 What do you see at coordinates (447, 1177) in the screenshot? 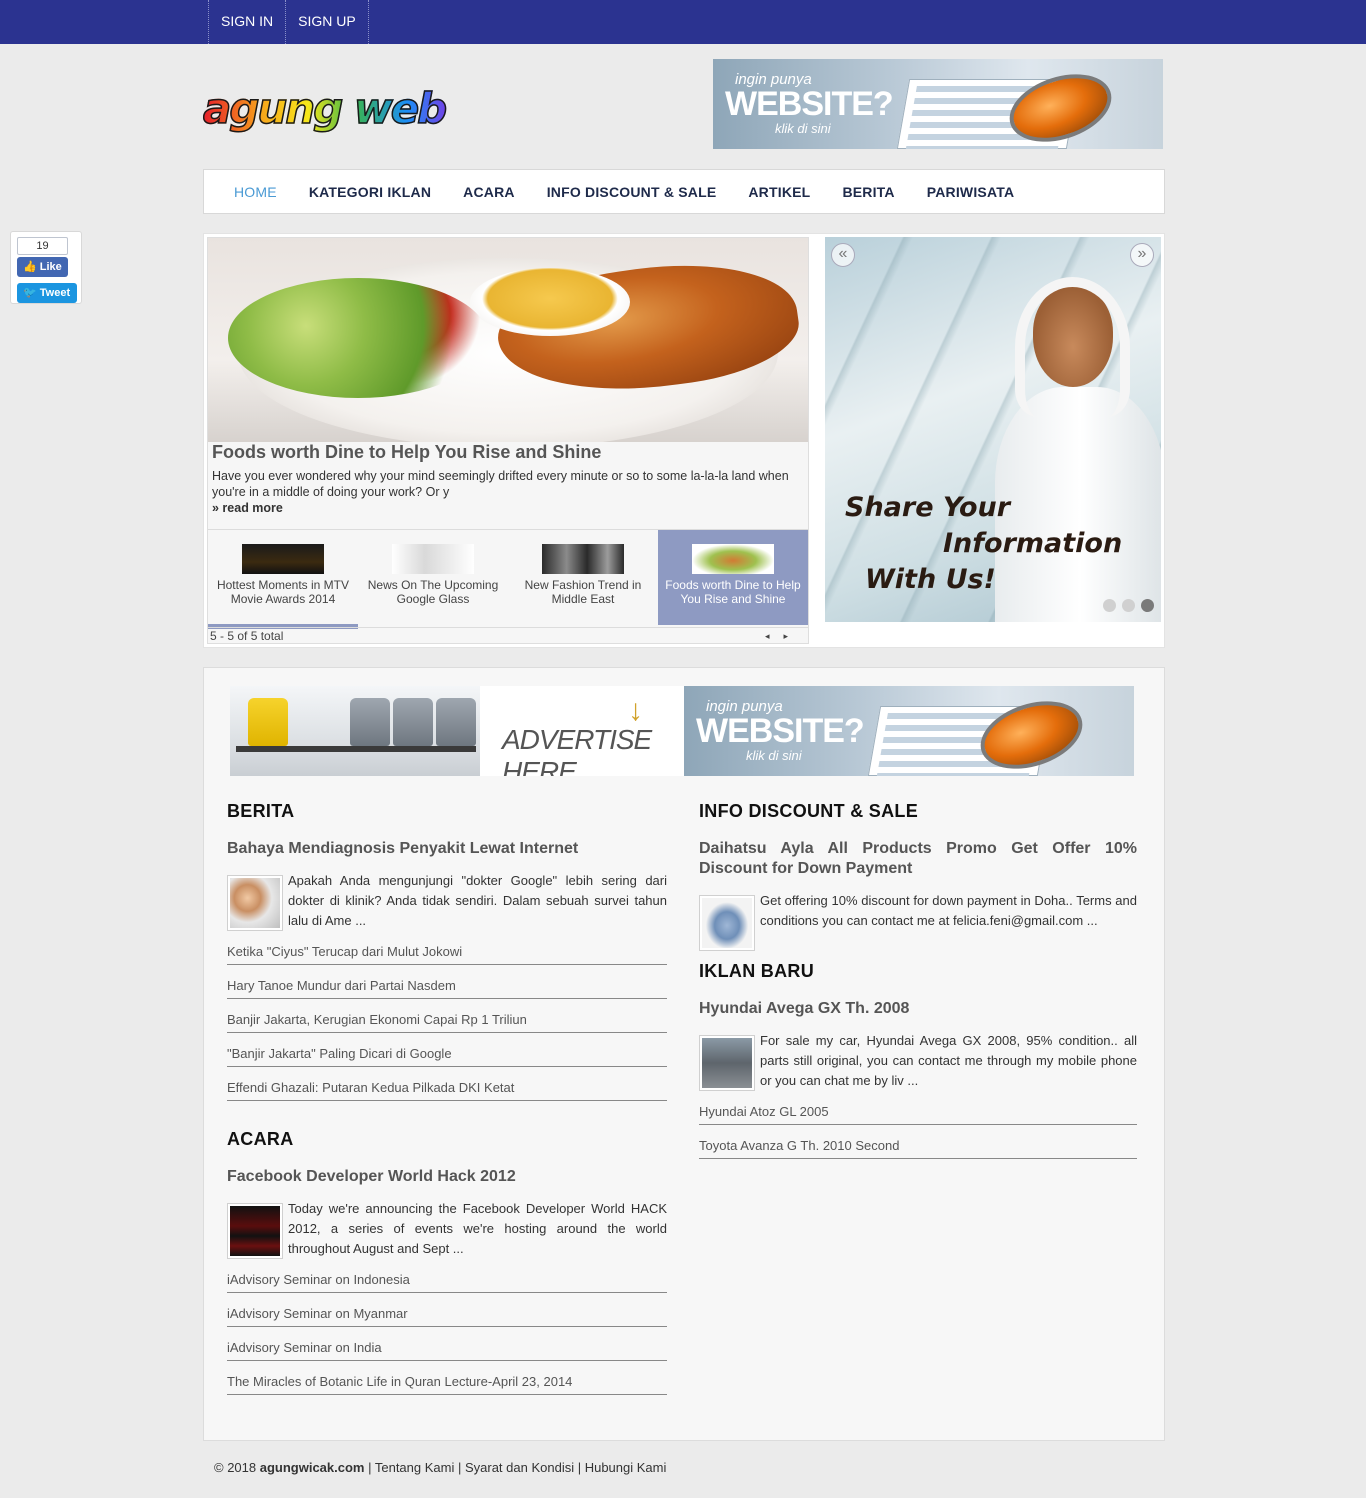
I see `acara-top-title: Facebook Developer World Hack 2012` at bounding box center [447, 1177].